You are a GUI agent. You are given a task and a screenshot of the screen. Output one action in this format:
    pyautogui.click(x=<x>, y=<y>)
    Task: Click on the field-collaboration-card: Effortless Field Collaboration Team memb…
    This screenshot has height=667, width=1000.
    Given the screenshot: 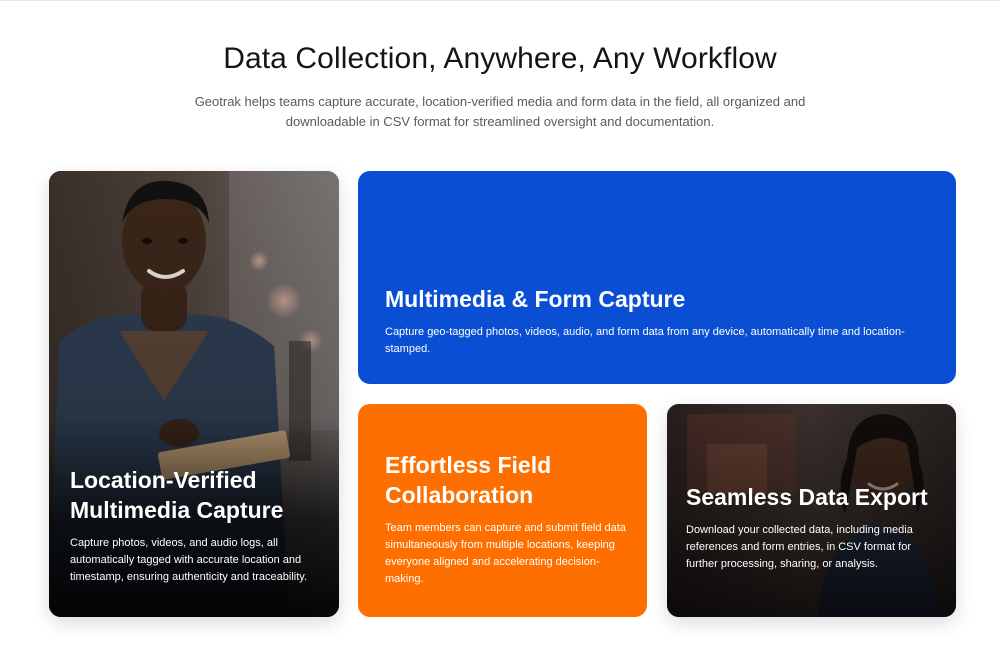 What is the action you would take?
    pyautogui.click(x=502, y=510)
    